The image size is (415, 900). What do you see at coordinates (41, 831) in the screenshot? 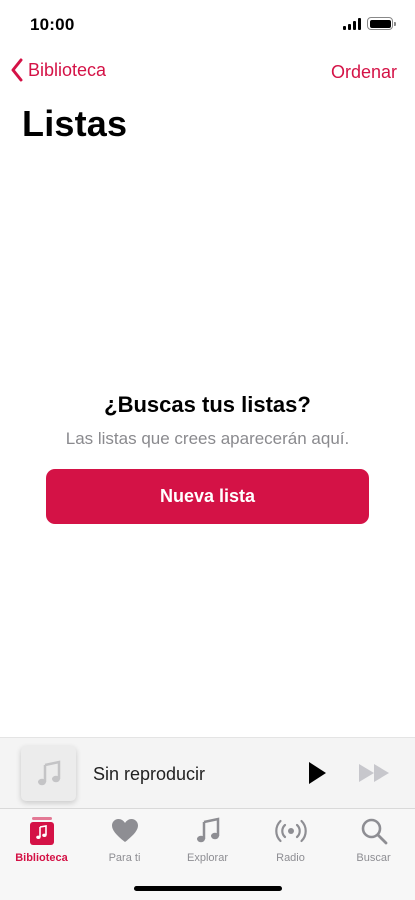
I see `library-icon` at bounding box center [41, 831].